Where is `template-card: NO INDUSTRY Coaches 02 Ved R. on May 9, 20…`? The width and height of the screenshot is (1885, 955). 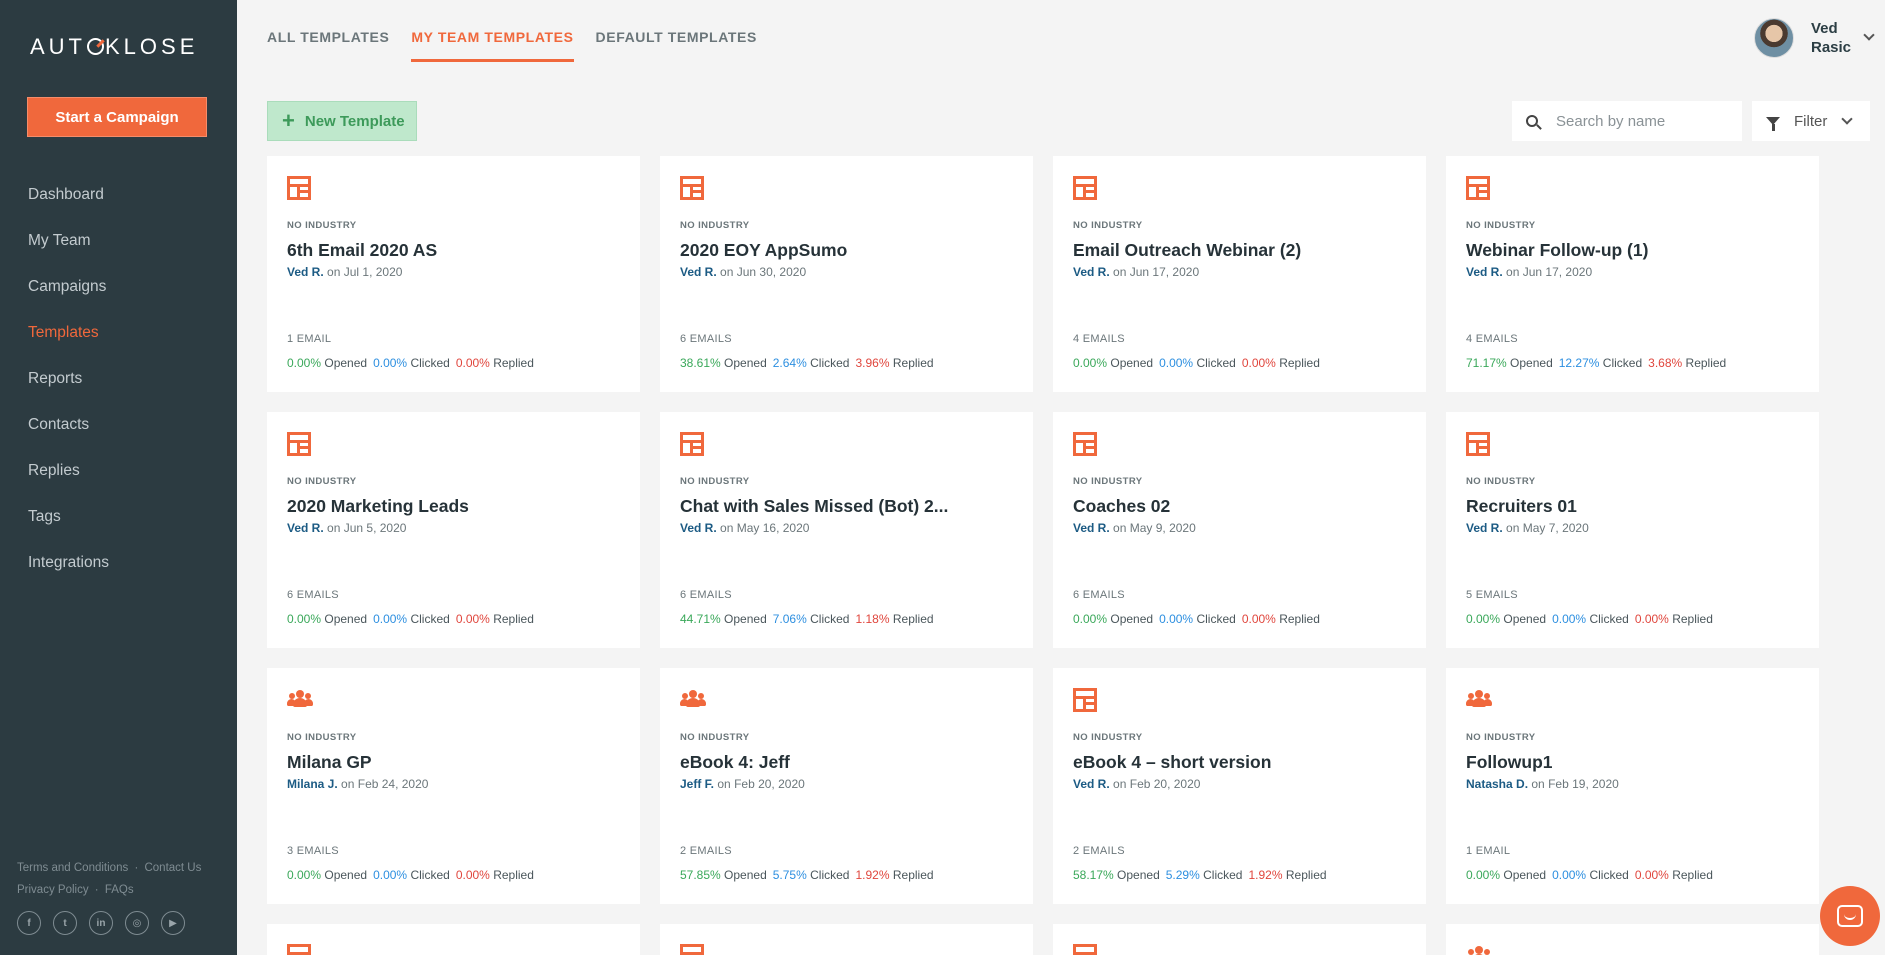 template-card: NO INDUSTRY Coaches 02 Ved R. on May 9, 20… is located at coordinates (1239, 530).